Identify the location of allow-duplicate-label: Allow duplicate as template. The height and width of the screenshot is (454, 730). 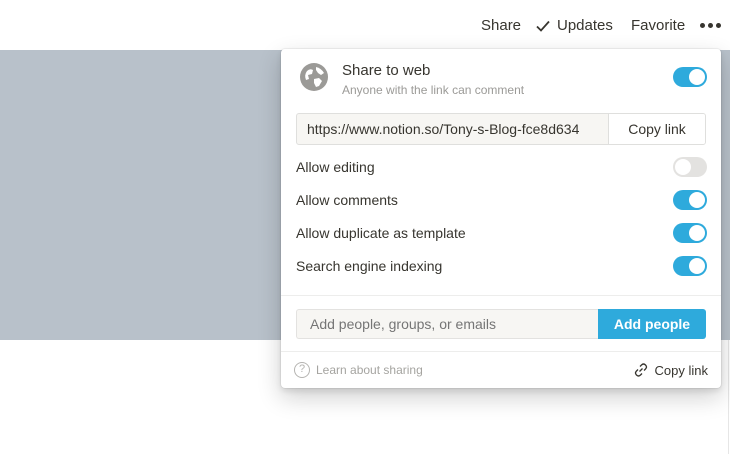
(381, 233).